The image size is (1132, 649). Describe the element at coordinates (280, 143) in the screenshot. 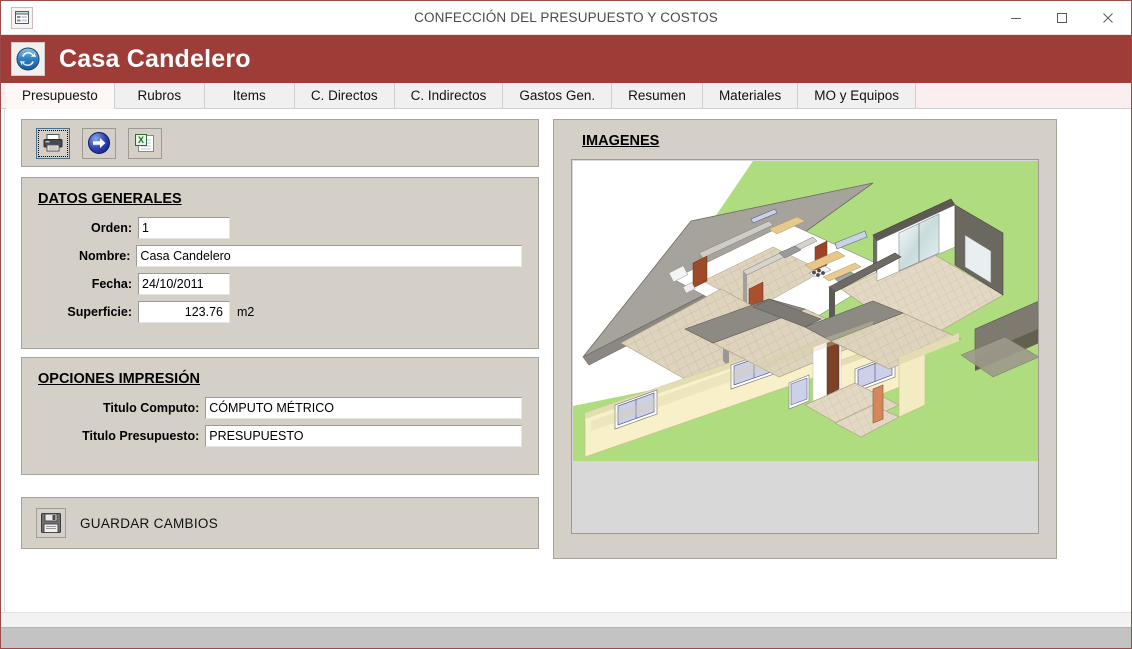

I see `report-toolbar: X` at that location.